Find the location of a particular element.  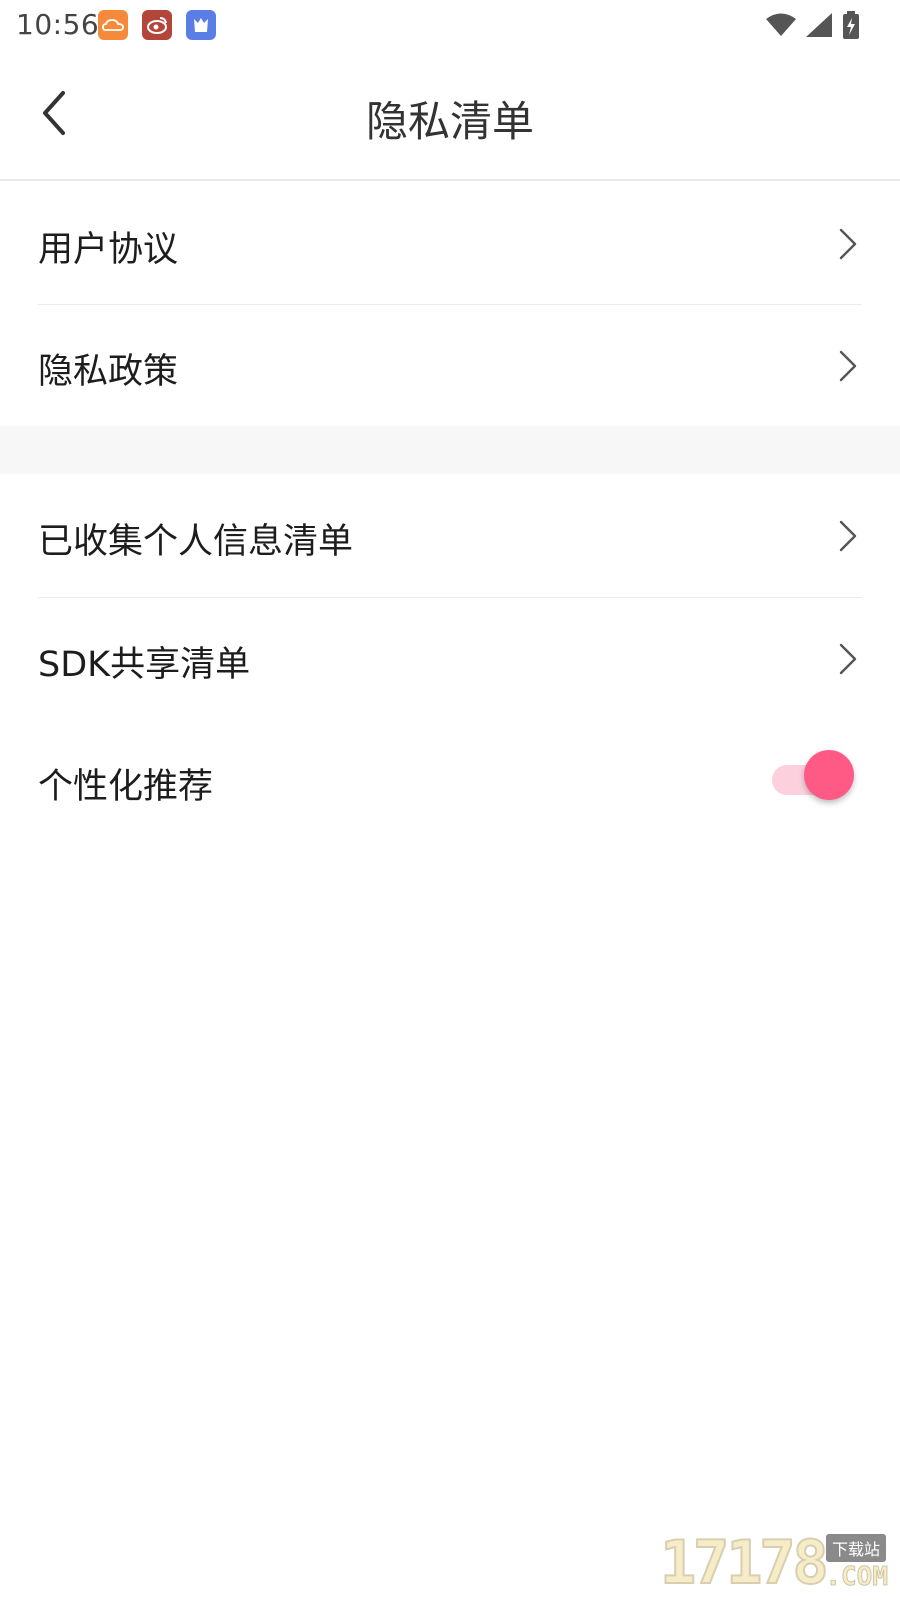

wifi-icon is located at coordinates (781, 24).